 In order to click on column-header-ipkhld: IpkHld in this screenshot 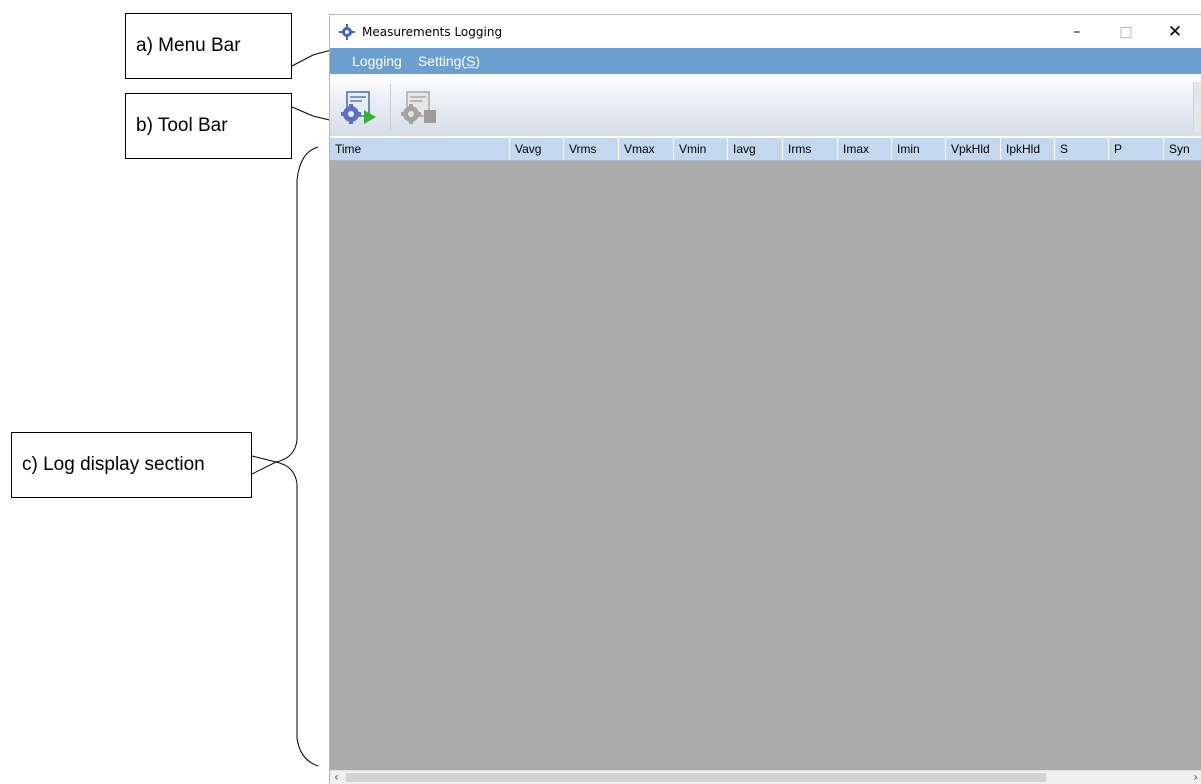, I will do `click(1028, 149)`.